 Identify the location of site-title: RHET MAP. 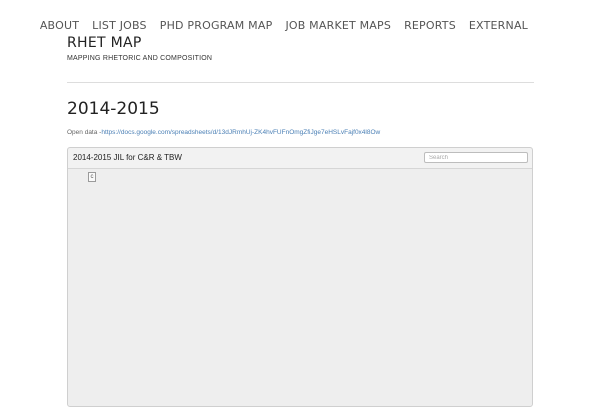
(104, 43).